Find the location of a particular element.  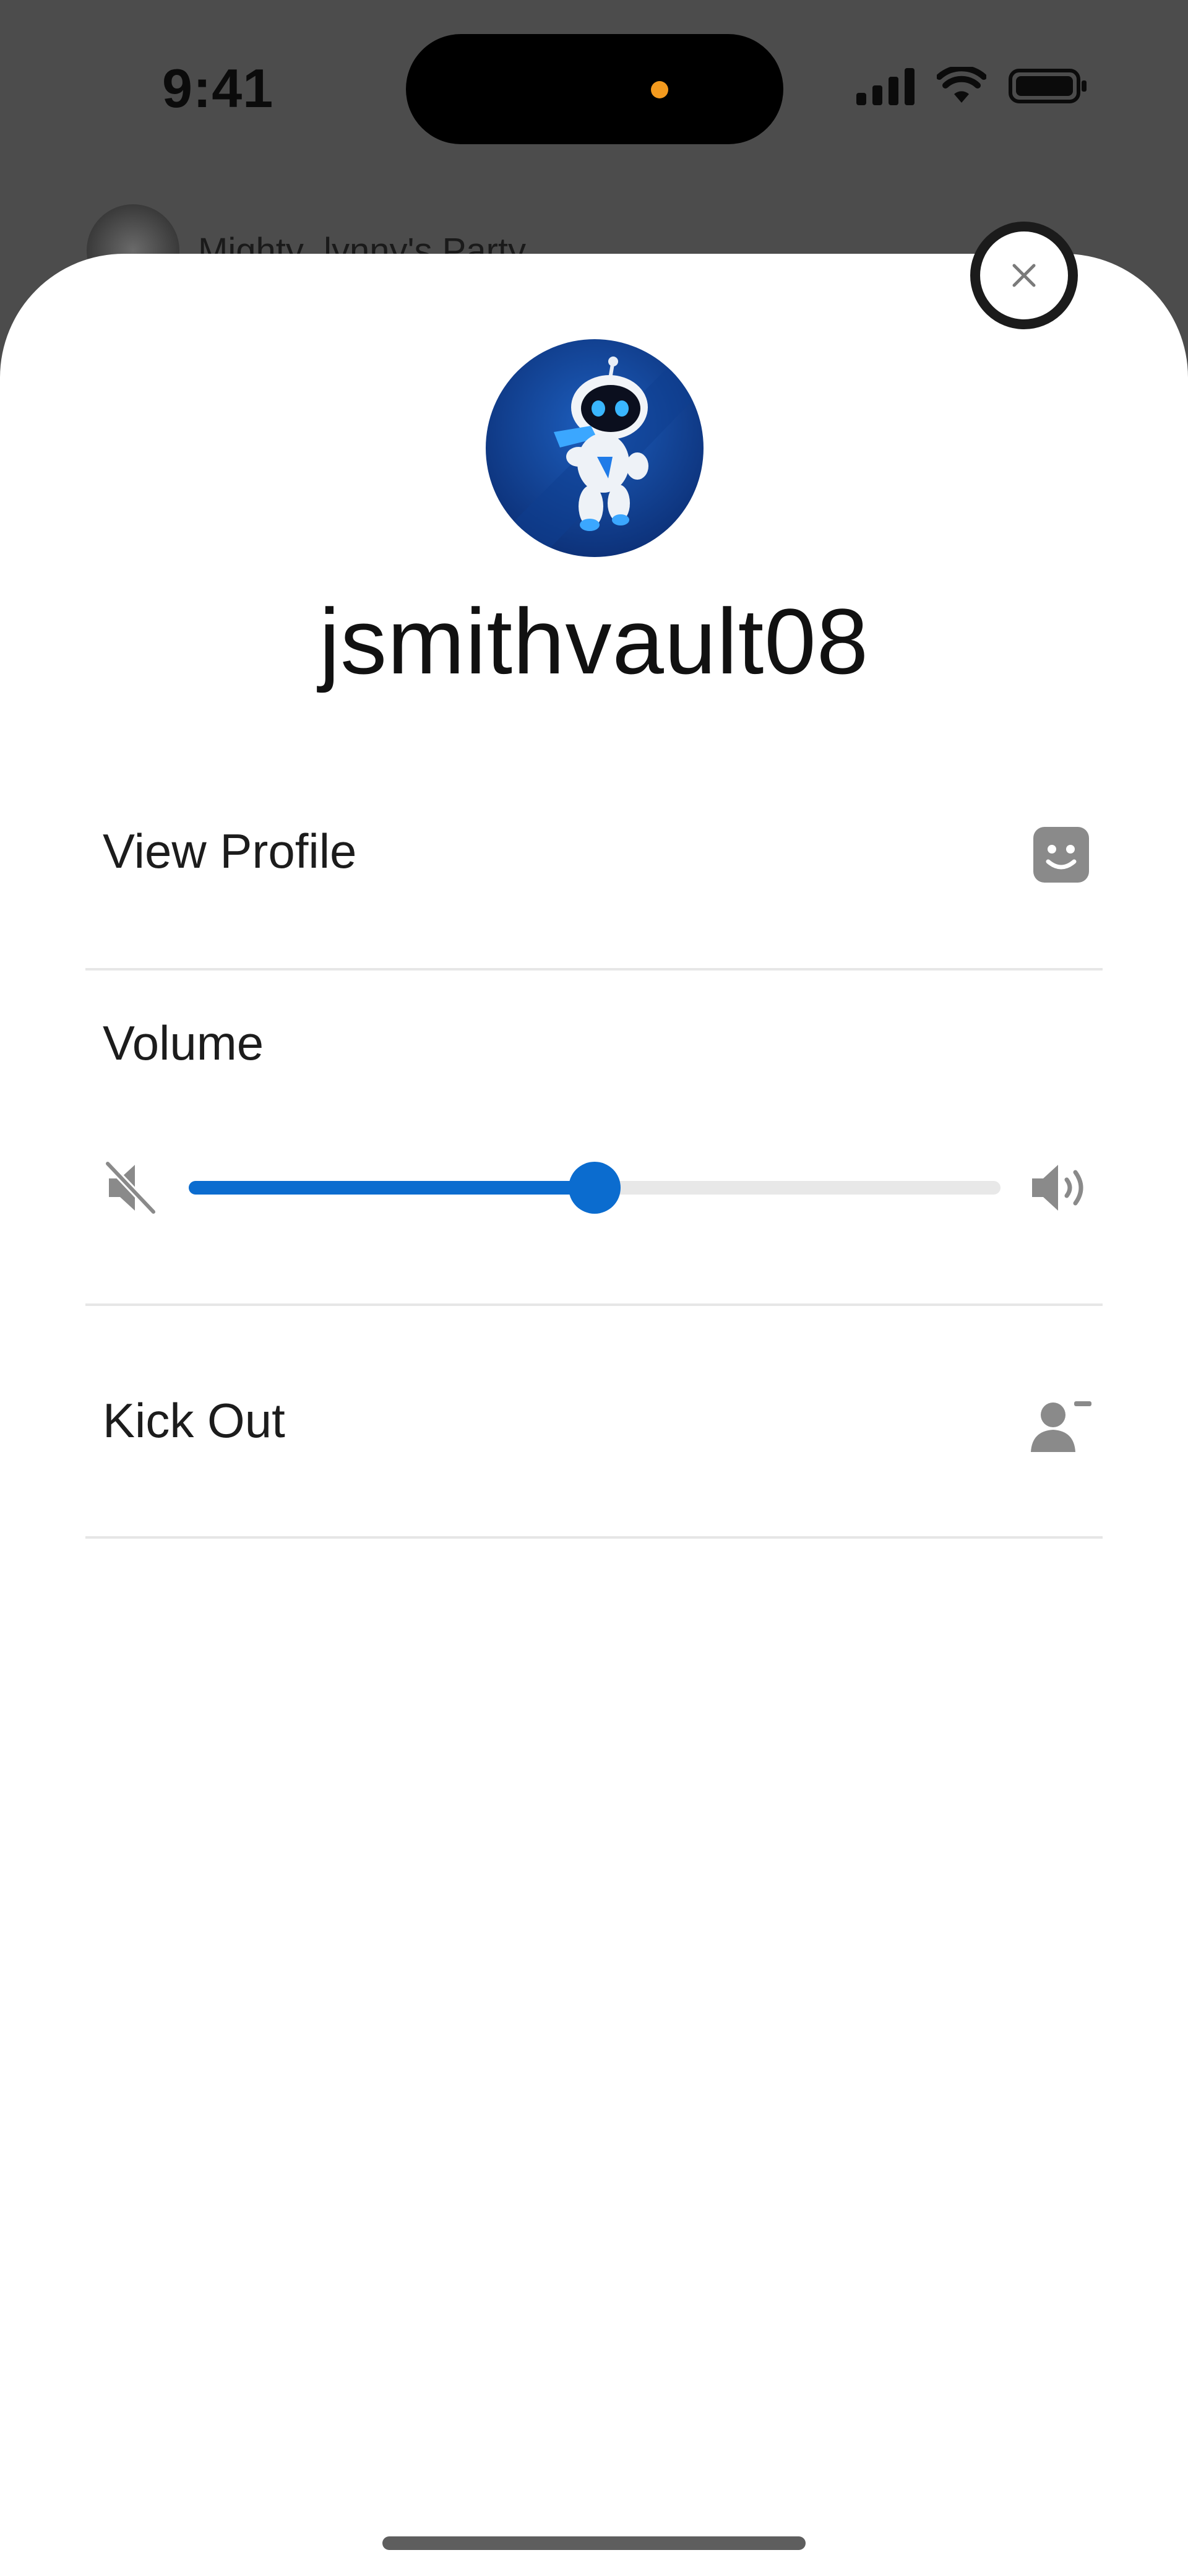

user-avatar is located at coordinates (595, 448).